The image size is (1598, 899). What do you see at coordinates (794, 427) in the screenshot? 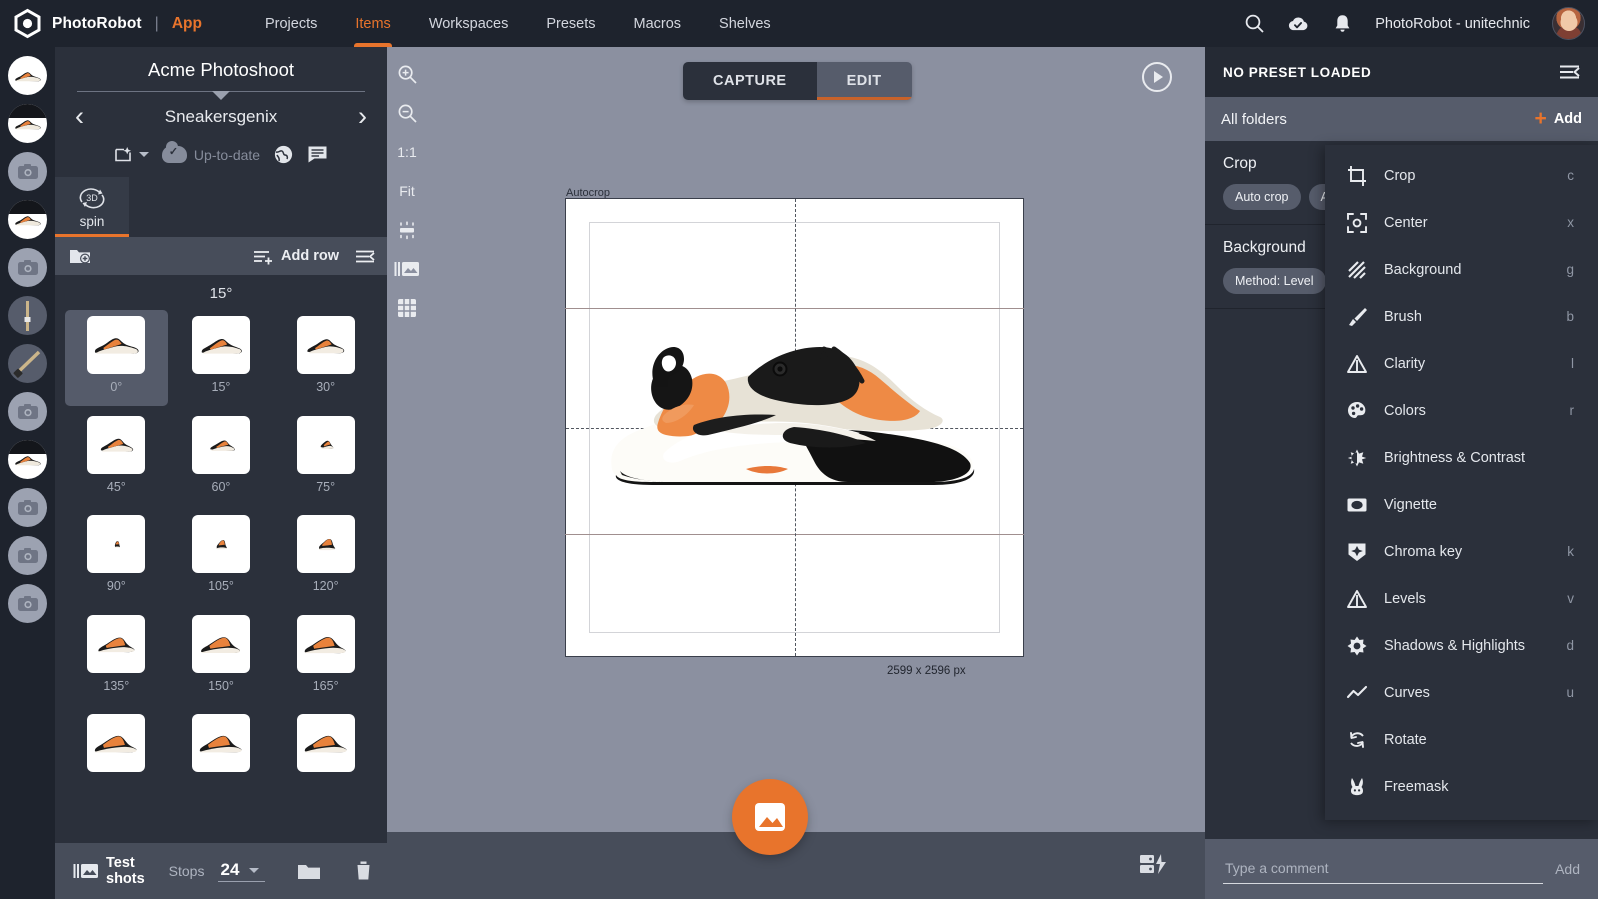
I see `image-canvas` at bounding box center [794, 427].